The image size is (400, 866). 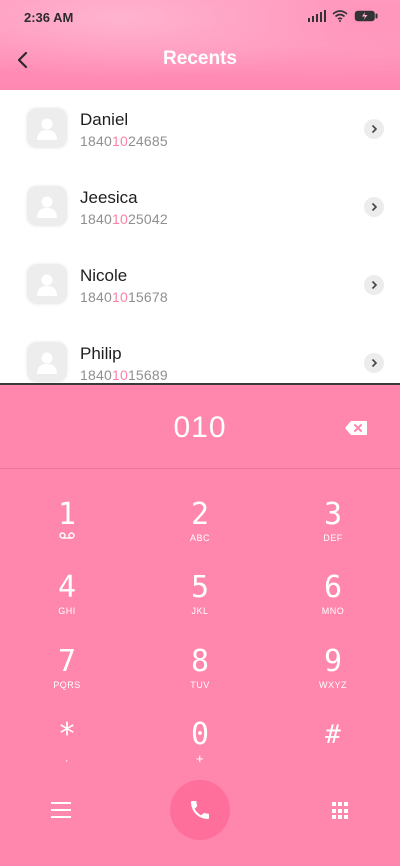 What do you see at coordinates (366, 16) in the screenshot?
I see `battery-icon` at bounding box center [366, 16].